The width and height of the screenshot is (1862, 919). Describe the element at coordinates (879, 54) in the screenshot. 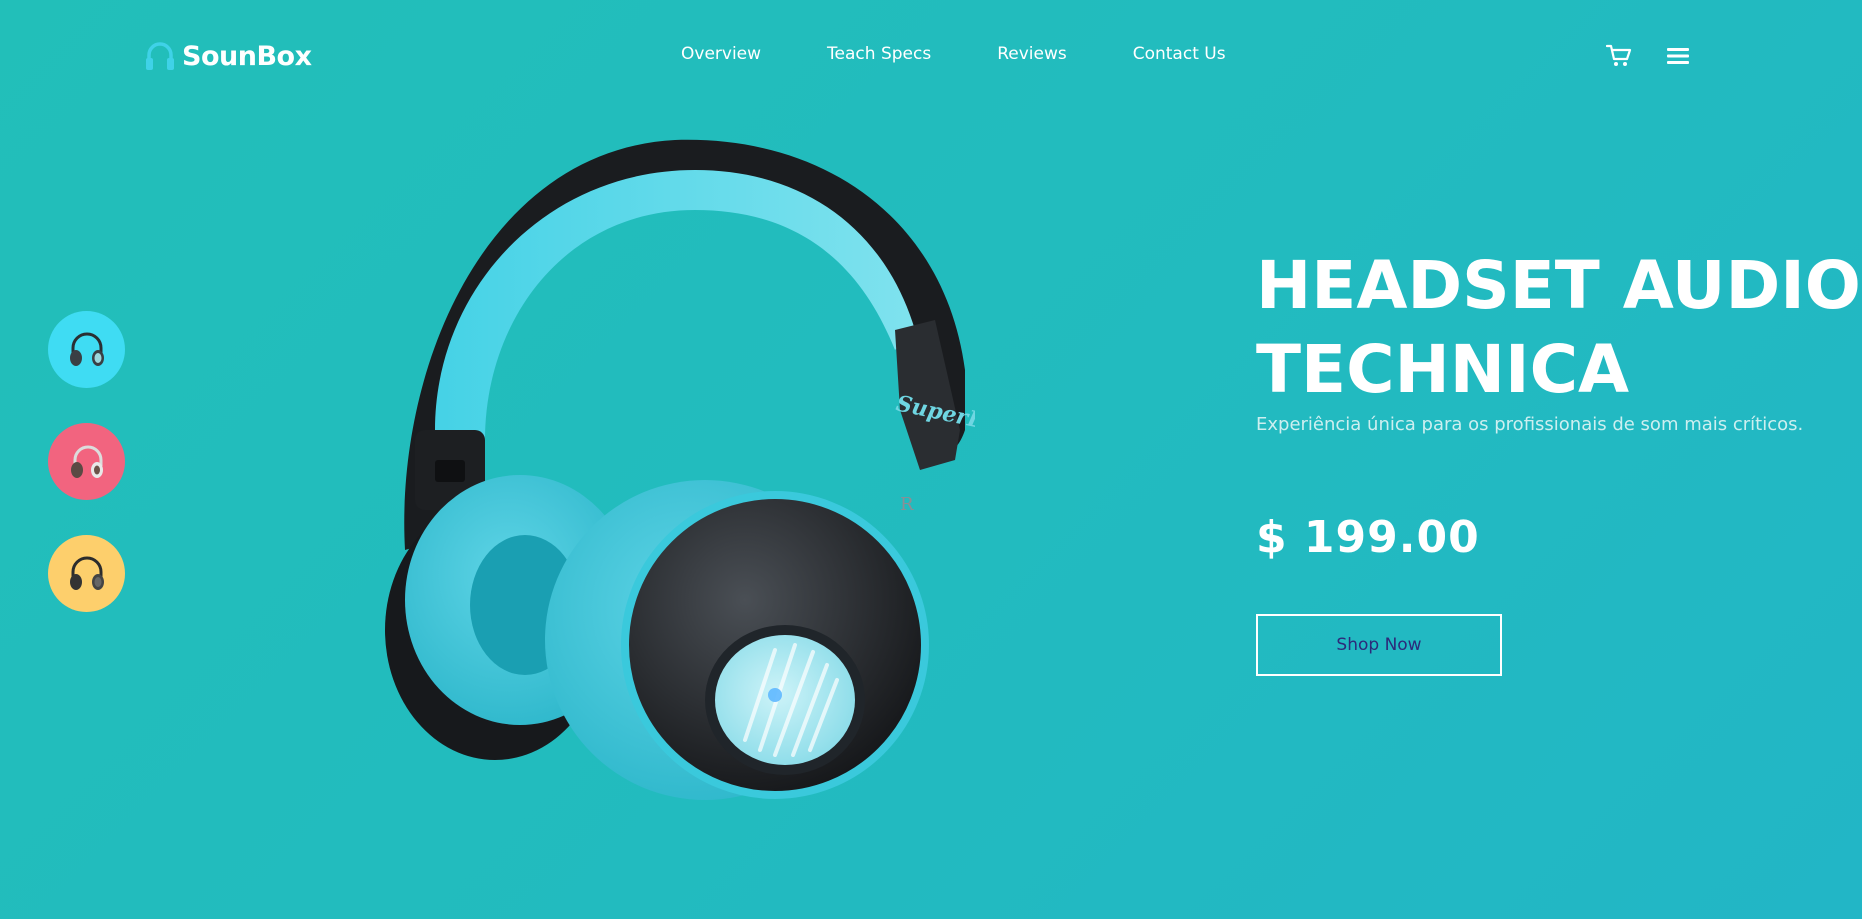

I see `nav-teach-specs: Teach Specs` at that location.